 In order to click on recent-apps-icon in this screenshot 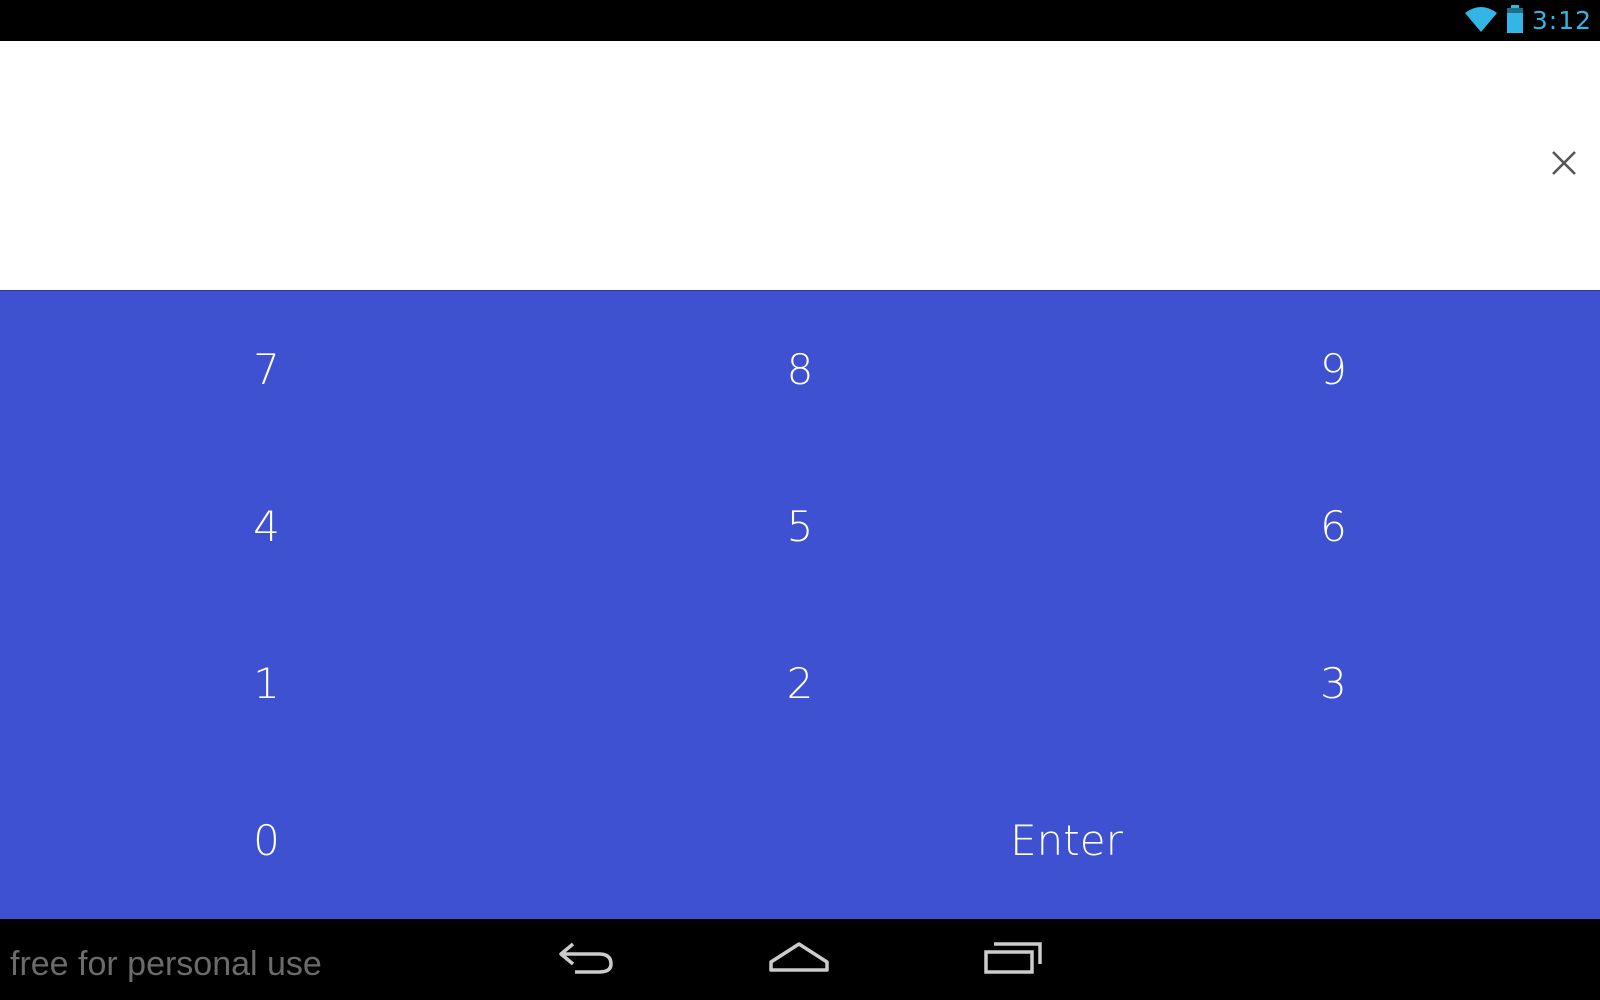, I will do `click(1013, 960)`.